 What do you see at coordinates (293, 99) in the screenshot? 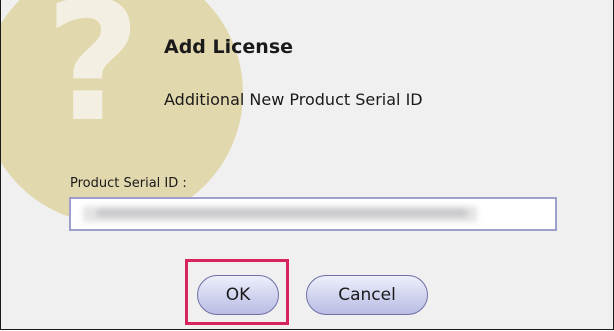
I see `dialog-subtitle: Additional New Product Serial ID` at bounding box center [293, 99].